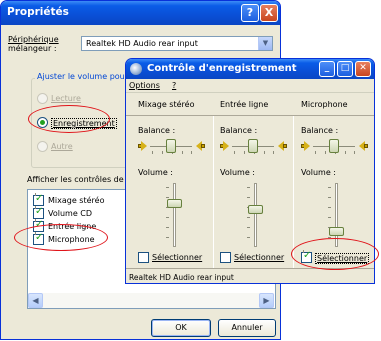 Image resolution: width=381 pixels, height=341 pixels. What do you see at coordinates (69, 119) in the screenshot?
I see `highlight-ring-recording` at bounding box center [69, 119].